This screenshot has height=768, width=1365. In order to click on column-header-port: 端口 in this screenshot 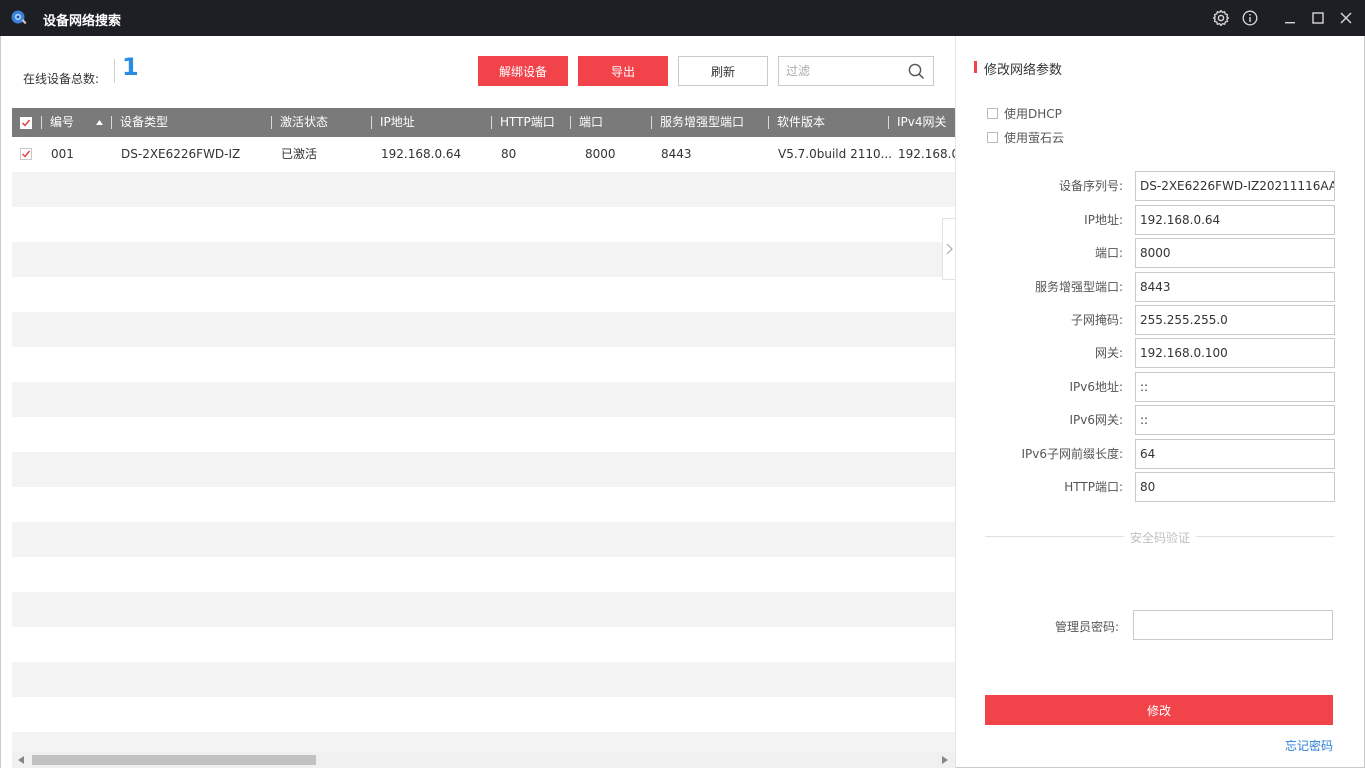, I will do `click(591, 122)`.